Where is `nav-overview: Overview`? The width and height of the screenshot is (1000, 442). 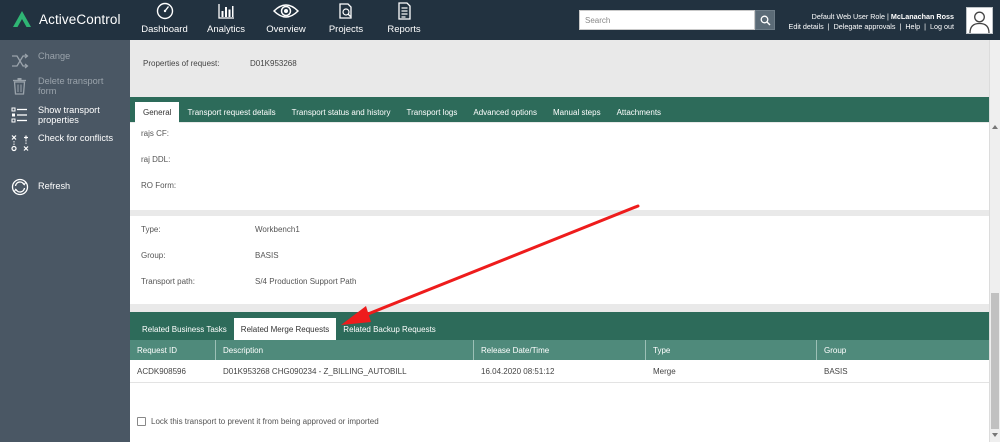
nav-overview: Overview is located at coordinates (286, 20).